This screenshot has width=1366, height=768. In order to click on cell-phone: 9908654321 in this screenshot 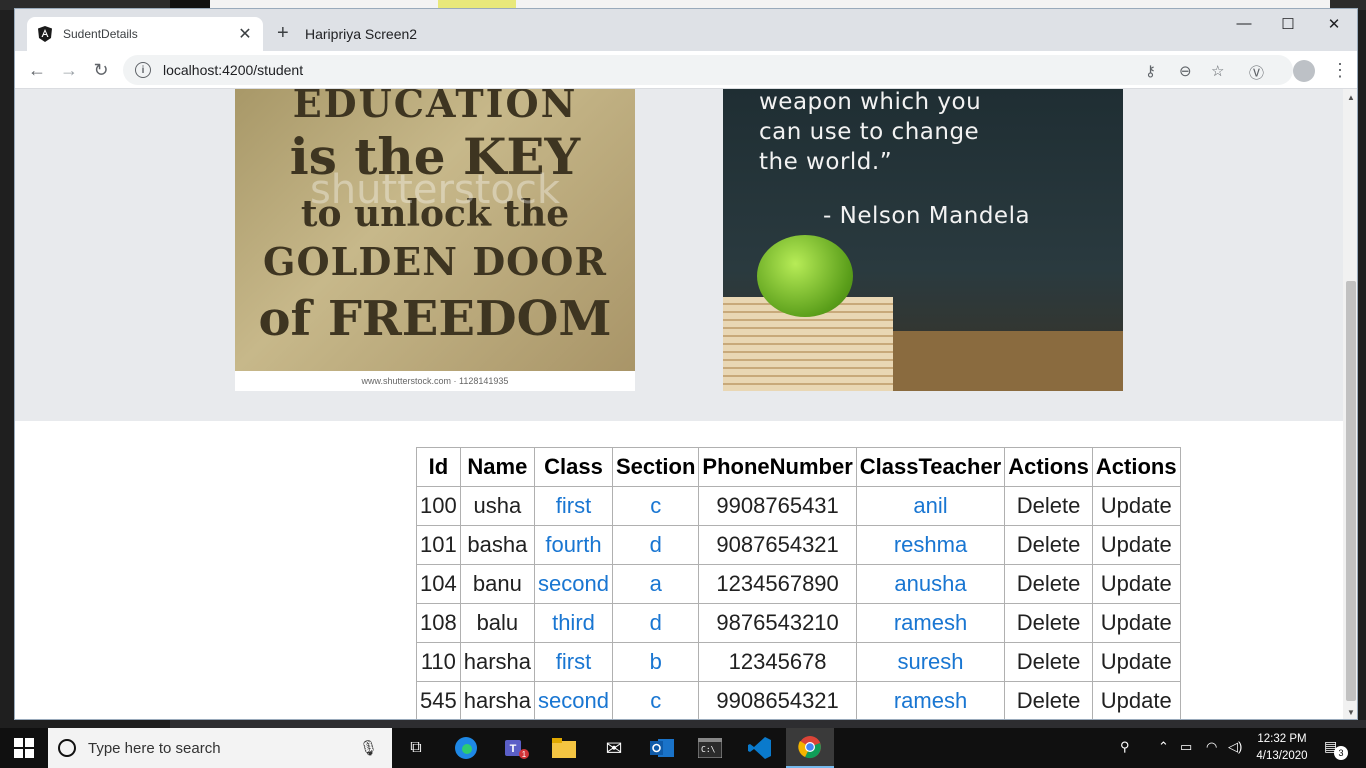, I will do `click(777, 700)`.